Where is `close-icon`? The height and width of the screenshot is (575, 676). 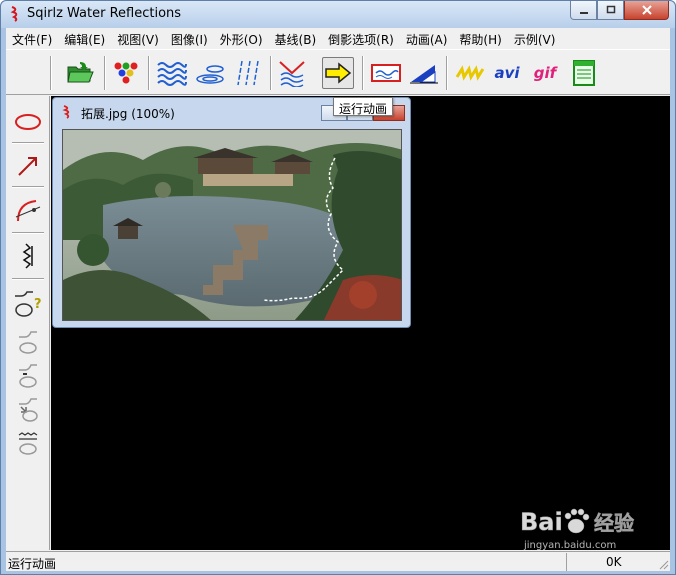
close-icon is located at coordinates (646, 10).